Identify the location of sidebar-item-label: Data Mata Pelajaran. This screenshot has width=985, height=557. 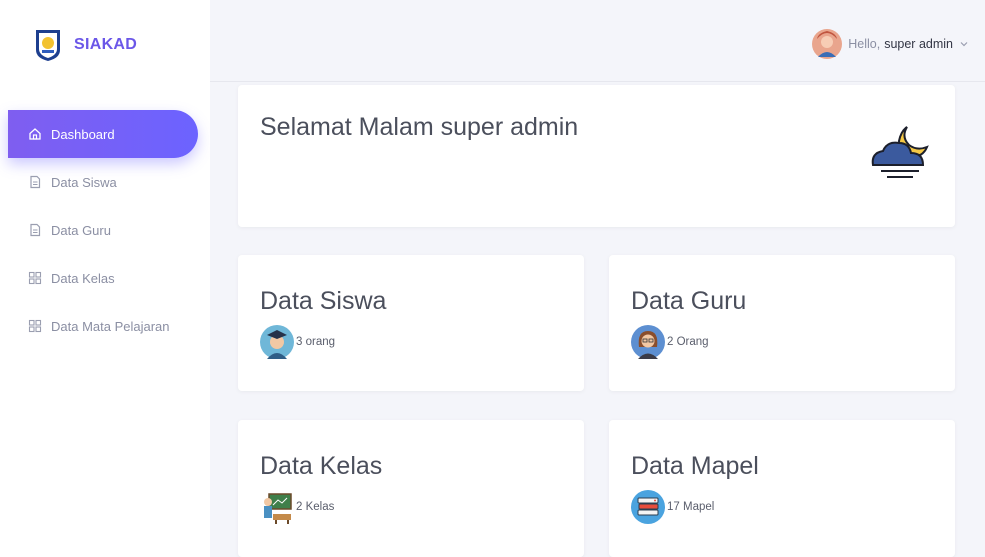
(110, 326).